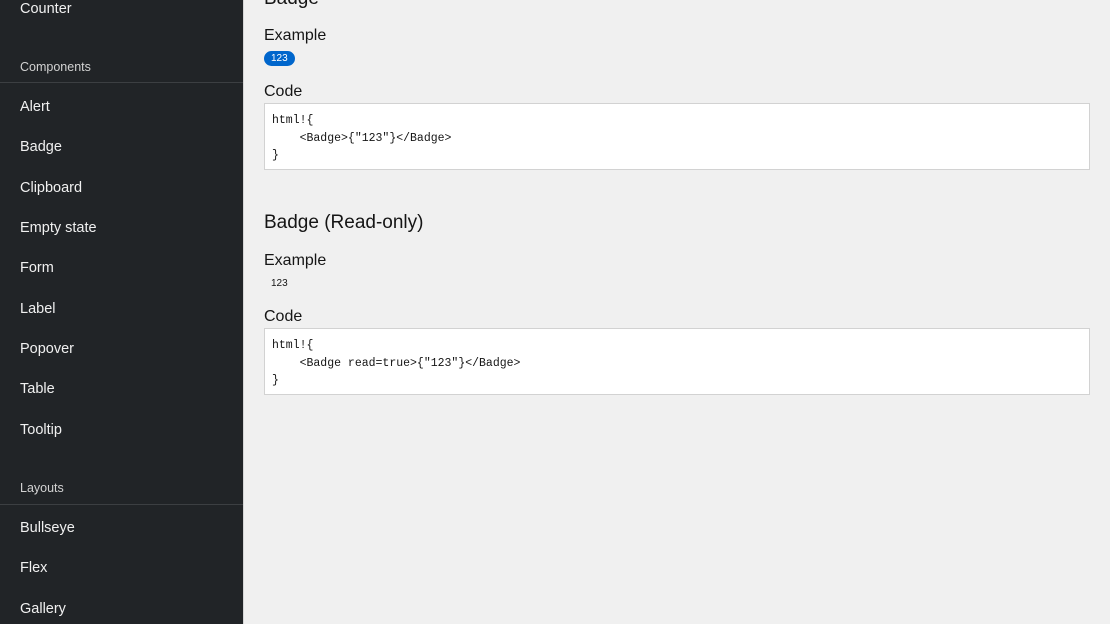  Describe the element at coordinates (58, 228) in the screenshot. I see `sidebar-item-empty-state: Empty state` at that location.